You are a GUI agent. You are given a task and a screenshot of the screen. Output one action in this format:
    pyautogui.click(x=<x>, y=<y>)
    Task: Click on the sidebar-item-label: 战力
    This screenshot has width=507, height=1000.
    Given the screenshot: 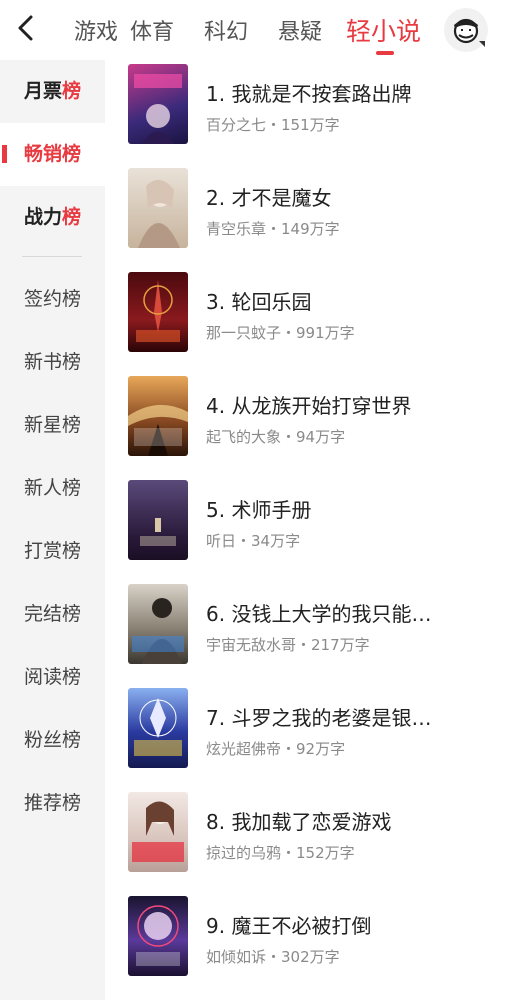 What is the action you would take?
    pyautogui.click(x=42, y=217)
    